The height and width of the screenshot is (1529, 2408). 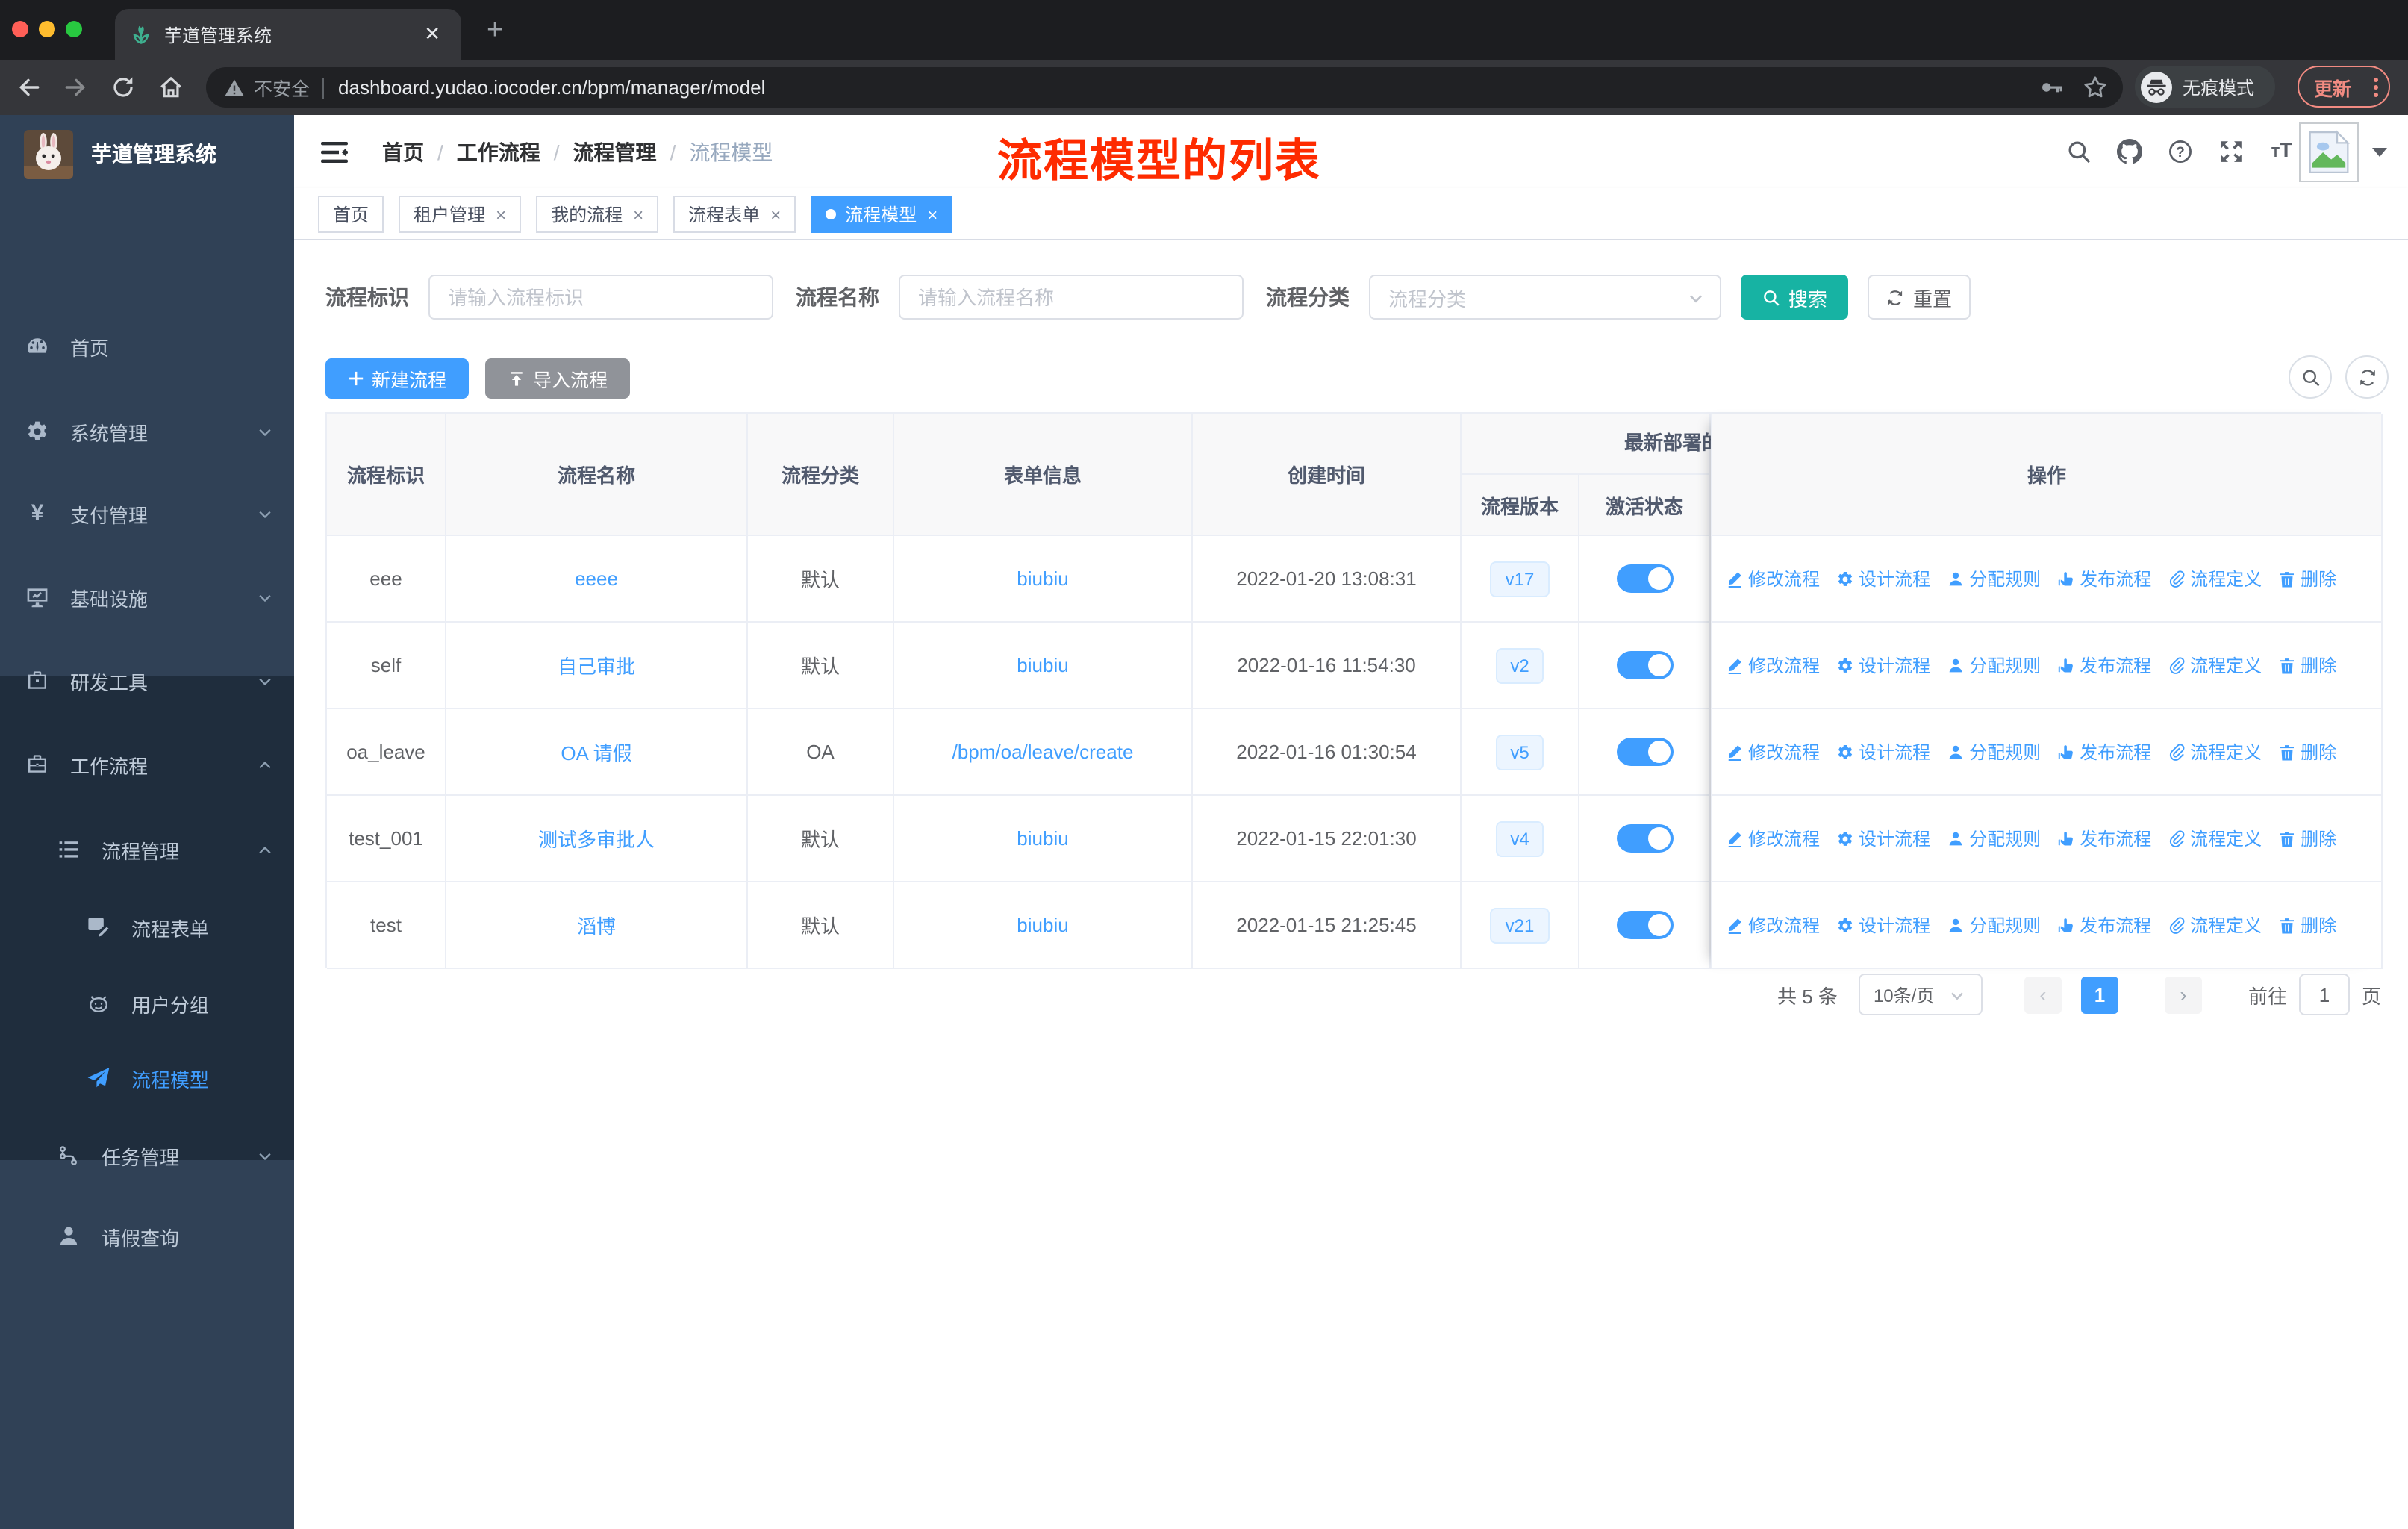 What do you see at coordinates (2129, 151) in the screenshot?
I see `github-icon` at bounding box center [2129, 151].